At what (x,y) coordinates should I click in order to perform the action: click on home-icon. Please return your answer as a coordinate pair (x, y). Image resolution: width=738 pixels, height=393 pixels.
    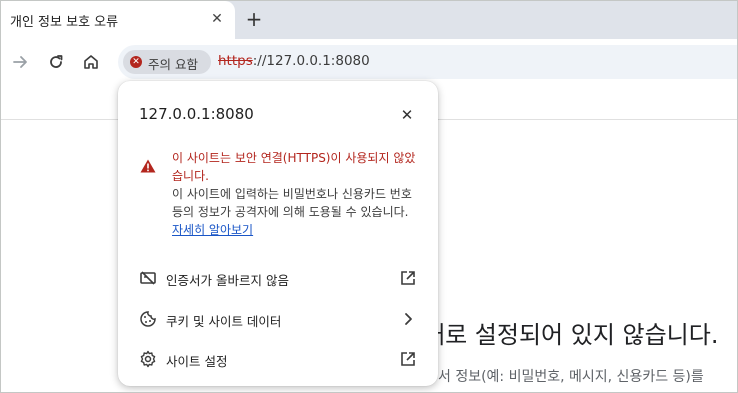
    Looking at the image, I should click on (91, 62).